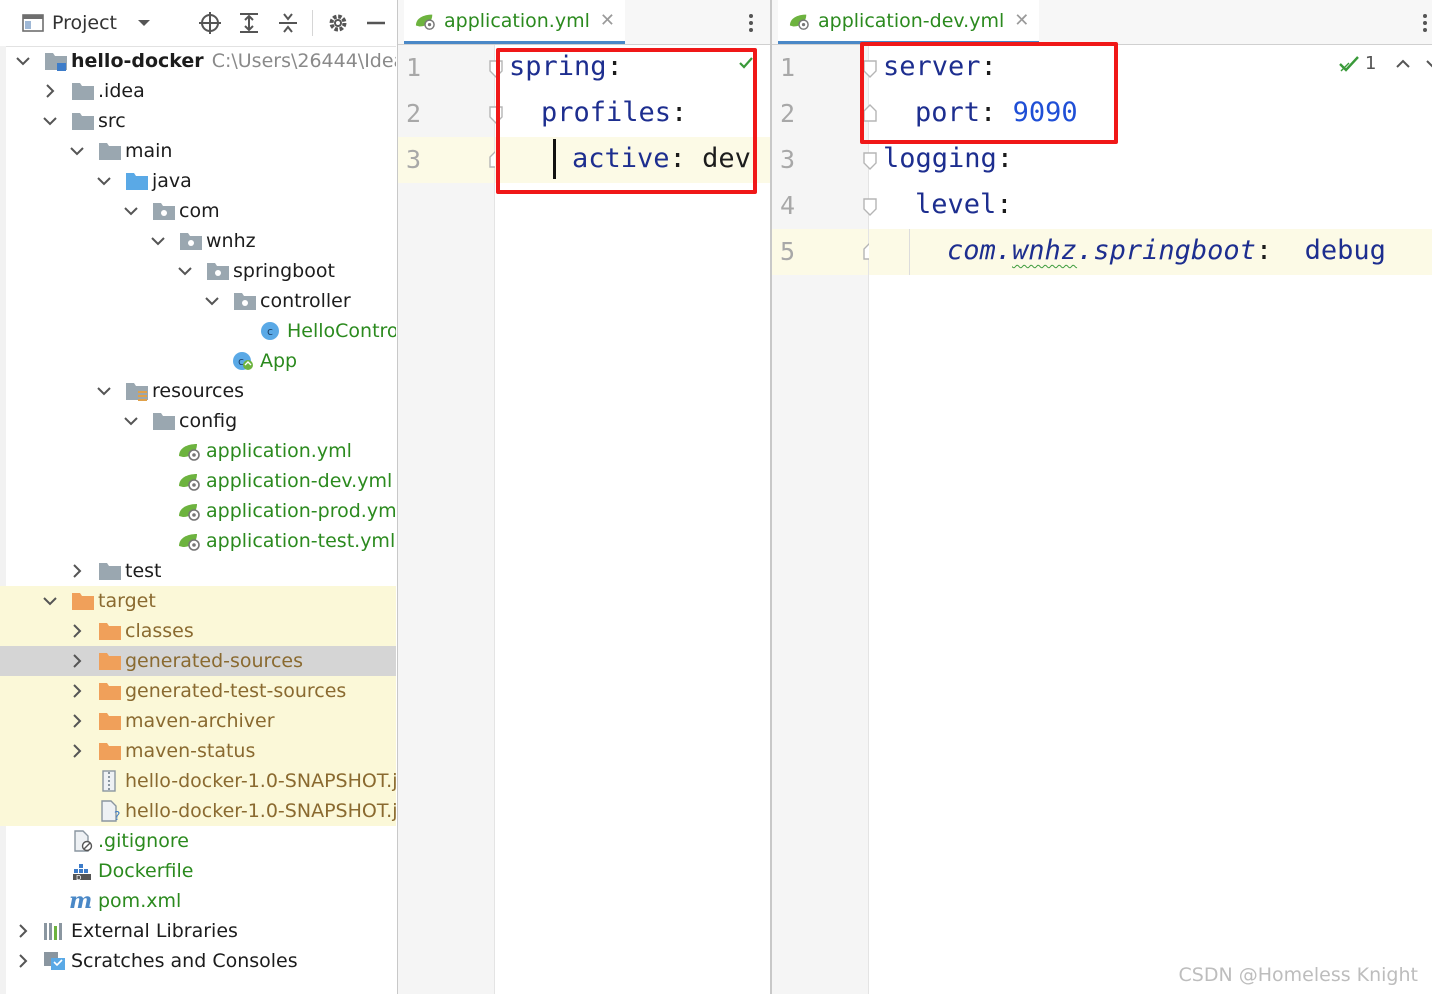 This screenshot has height=994, width=1432. Describe the element at coordinates (198, 601) in the screenshot. I see `tree-item-target: target` at that location.